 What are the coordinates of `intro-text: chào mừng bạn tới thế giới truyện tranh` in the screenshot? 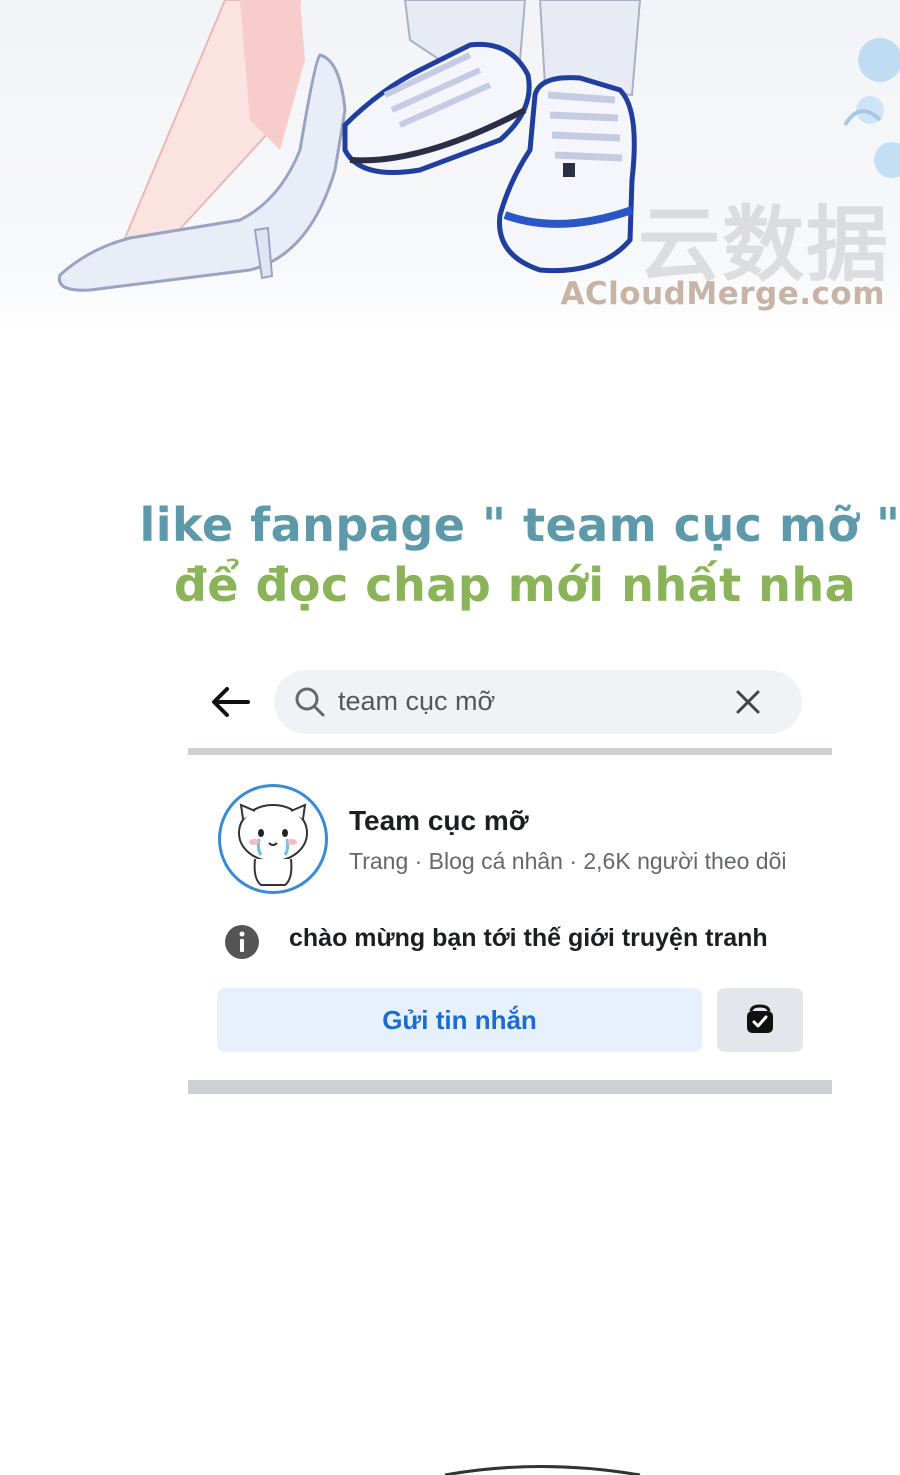 It's located at (528, 938).